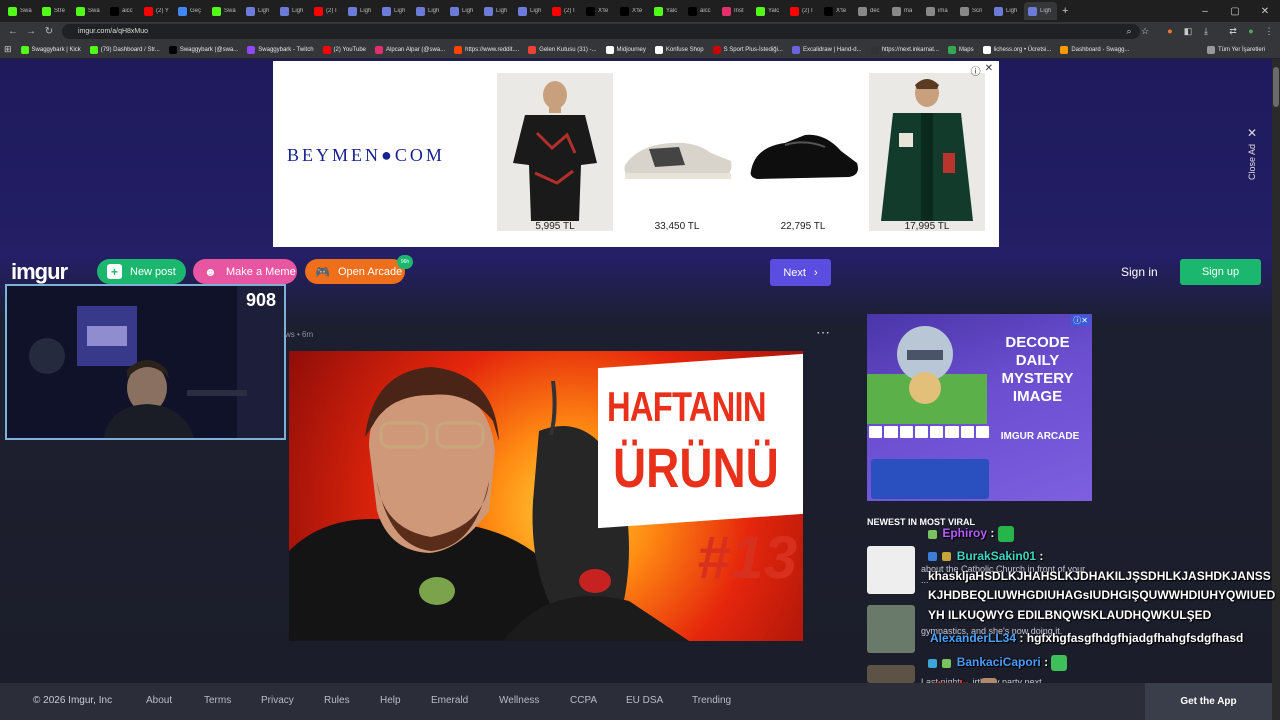 The width and height of the screenshot is (1280, 720). What do you see at coordinates (679, 49) in the screenshot?
I see `bookmark-item: Konfuse Shop` at bounding box center [679, 49].